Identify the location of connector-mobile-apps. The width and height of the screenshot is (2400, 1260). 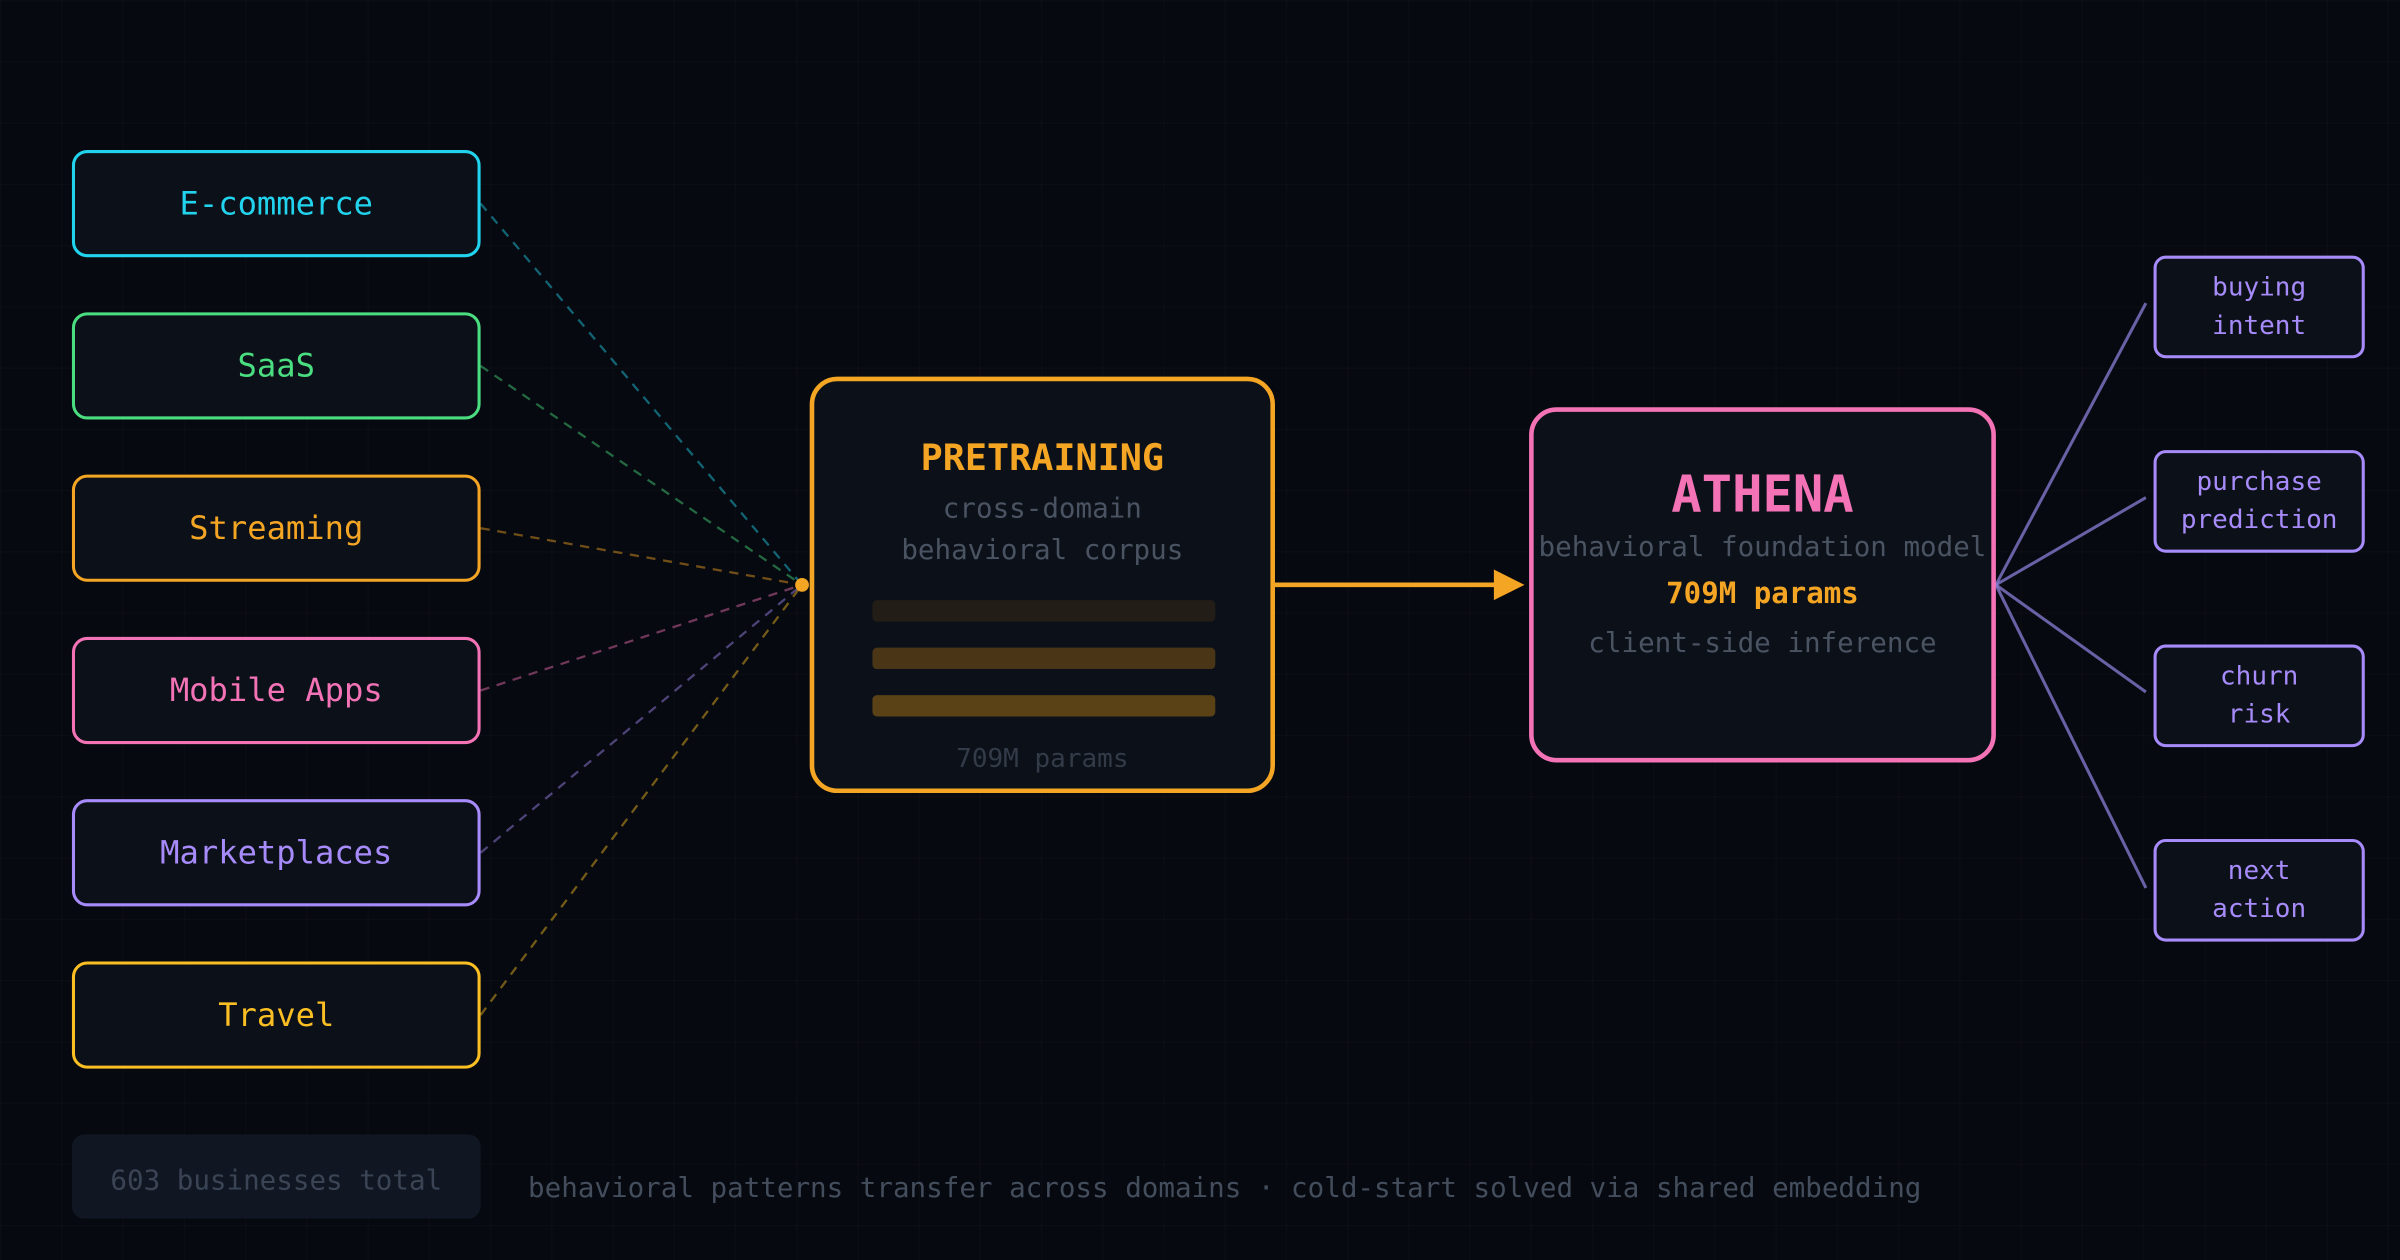
(641, 637).